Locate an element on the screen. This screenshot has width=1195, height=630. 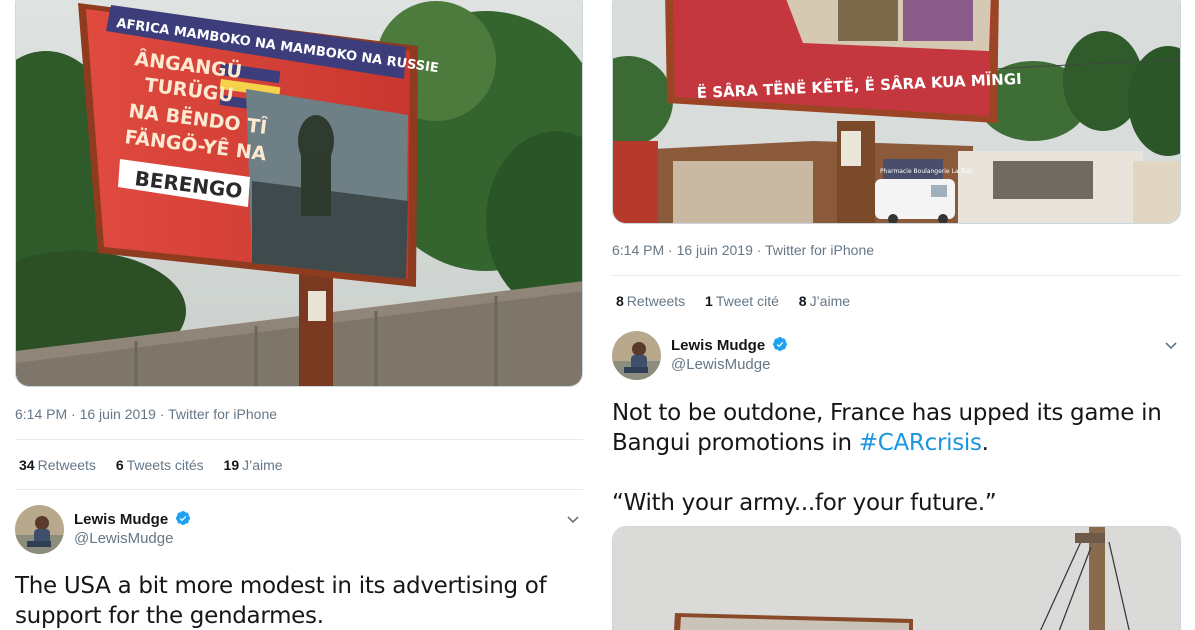
quote-tweets-stat: 1 Tweet cité is located at coordinates (742, 301).